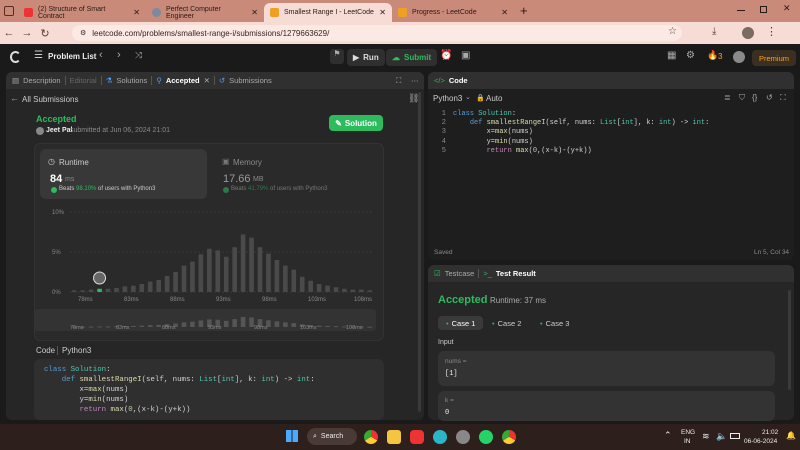 This screenshot has width=800, height=450. What do you see at coordinates (789, 340) in the screenshot?
I see `right-scrollbar` at bounding box center [789, 340].